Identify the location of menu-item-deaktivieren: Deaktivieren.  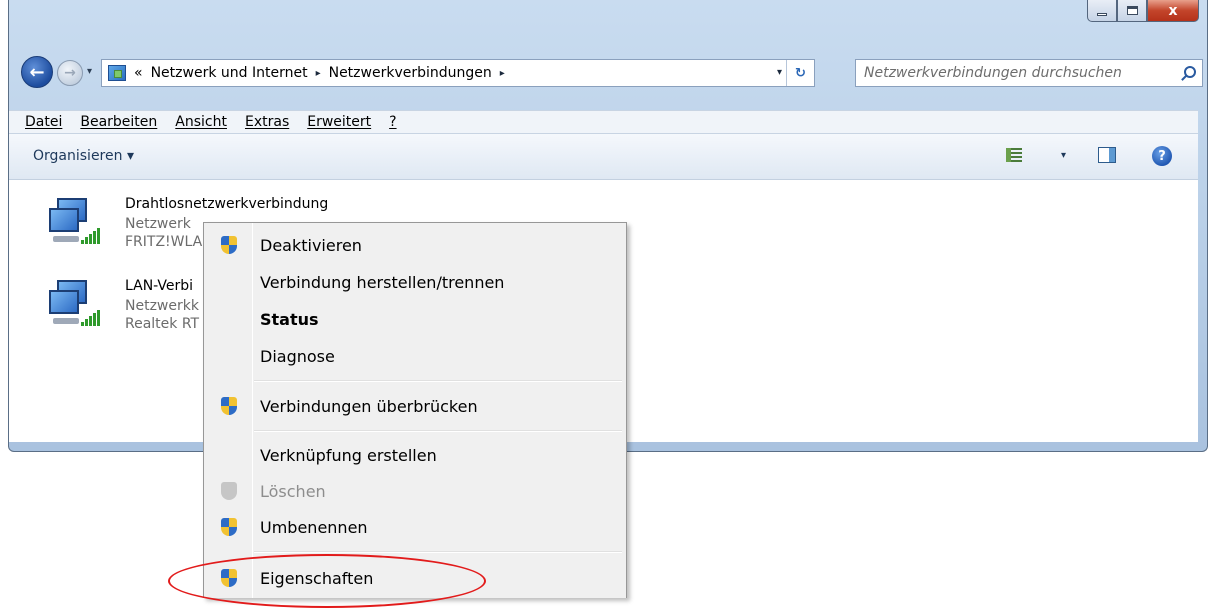
(414, 245).